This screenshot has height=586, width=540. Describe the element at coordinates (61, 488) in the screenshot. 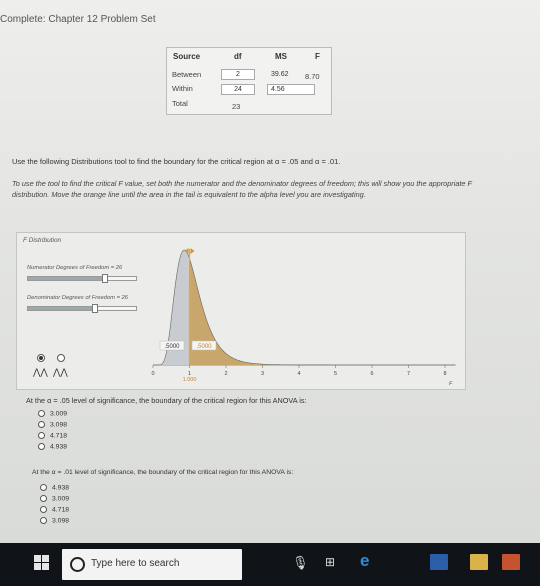

I see `q2-option-label: 4.938` at that location.